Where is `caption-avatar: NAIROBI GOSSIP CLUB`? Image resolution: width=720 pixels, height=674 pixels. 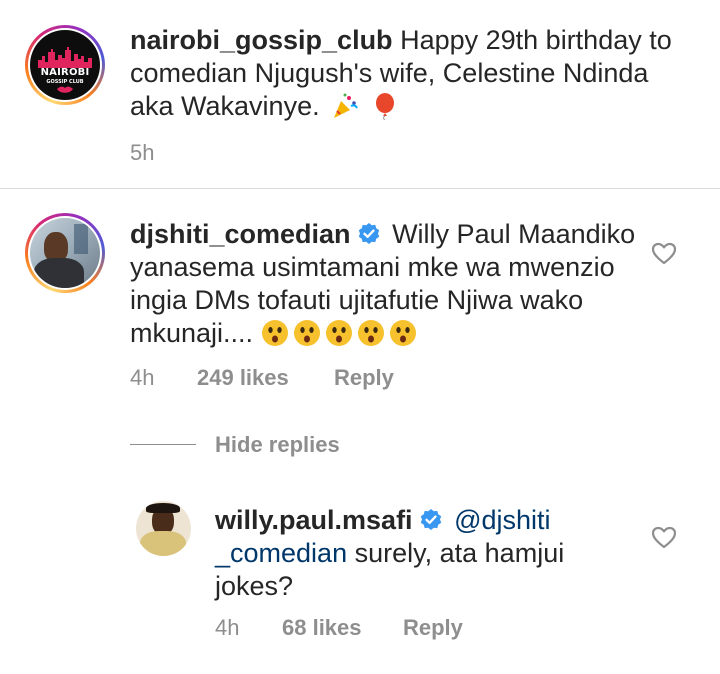
caption-avatar: NAIROBI GOSSIP CLUB is located at coordinates (65, 65).